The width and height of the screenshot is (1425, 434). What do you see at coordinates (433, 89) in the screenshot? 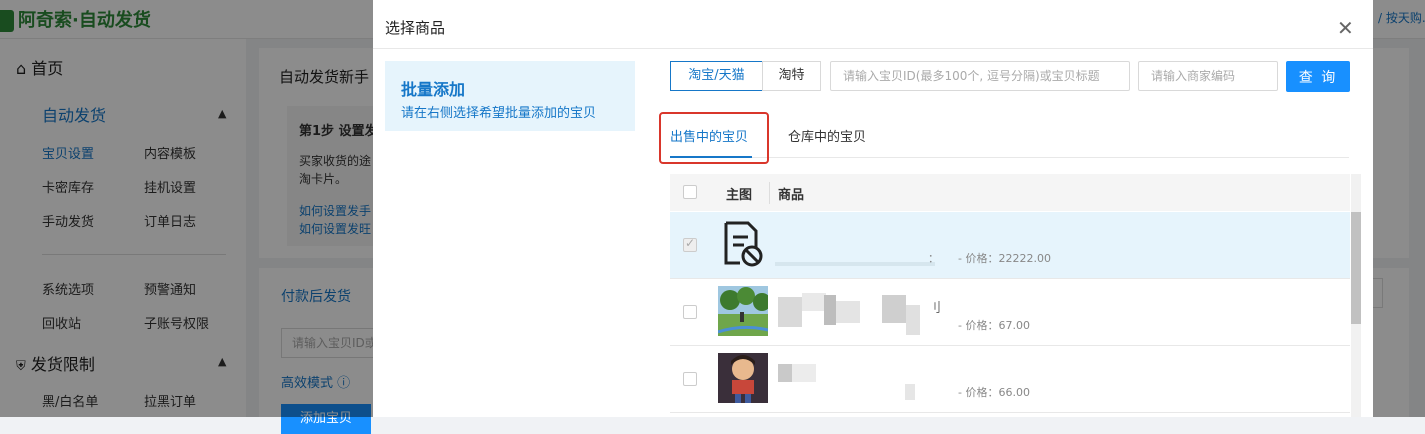
I see `batch-add-title: 批量添加` at bounding box center [433, 89].